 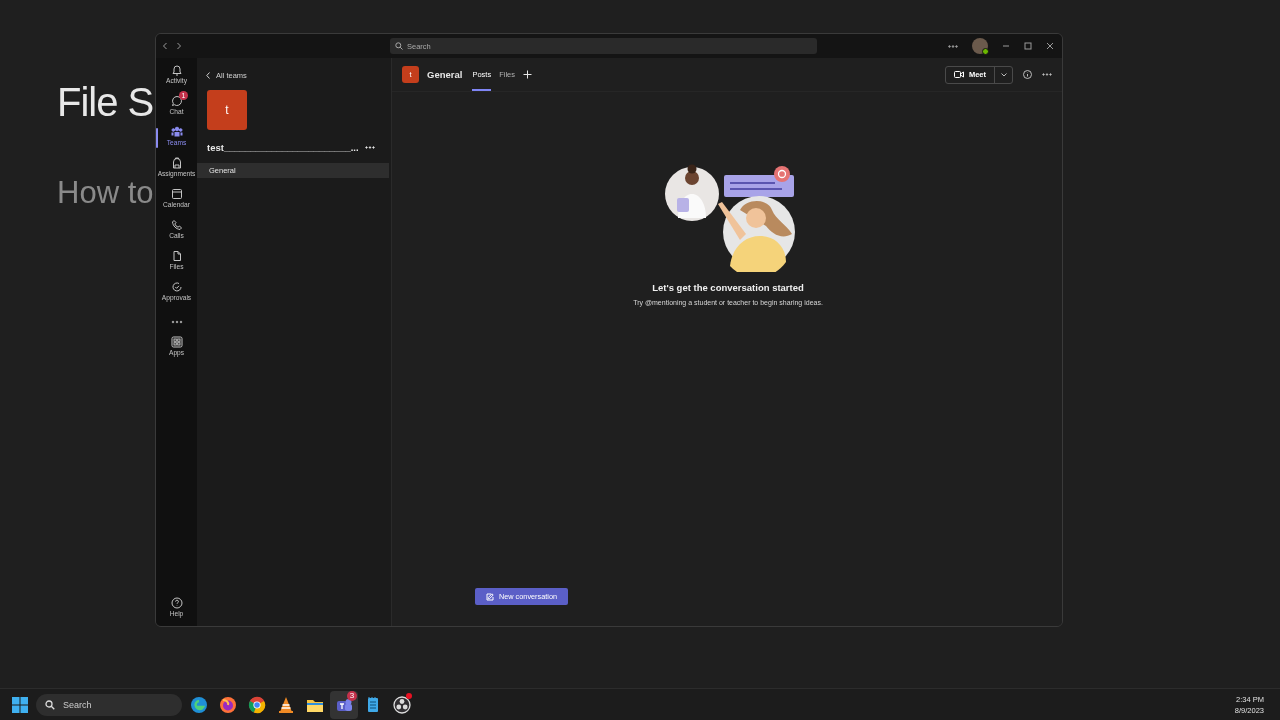 I want to click on help-icon, so click(x=176, y=603).